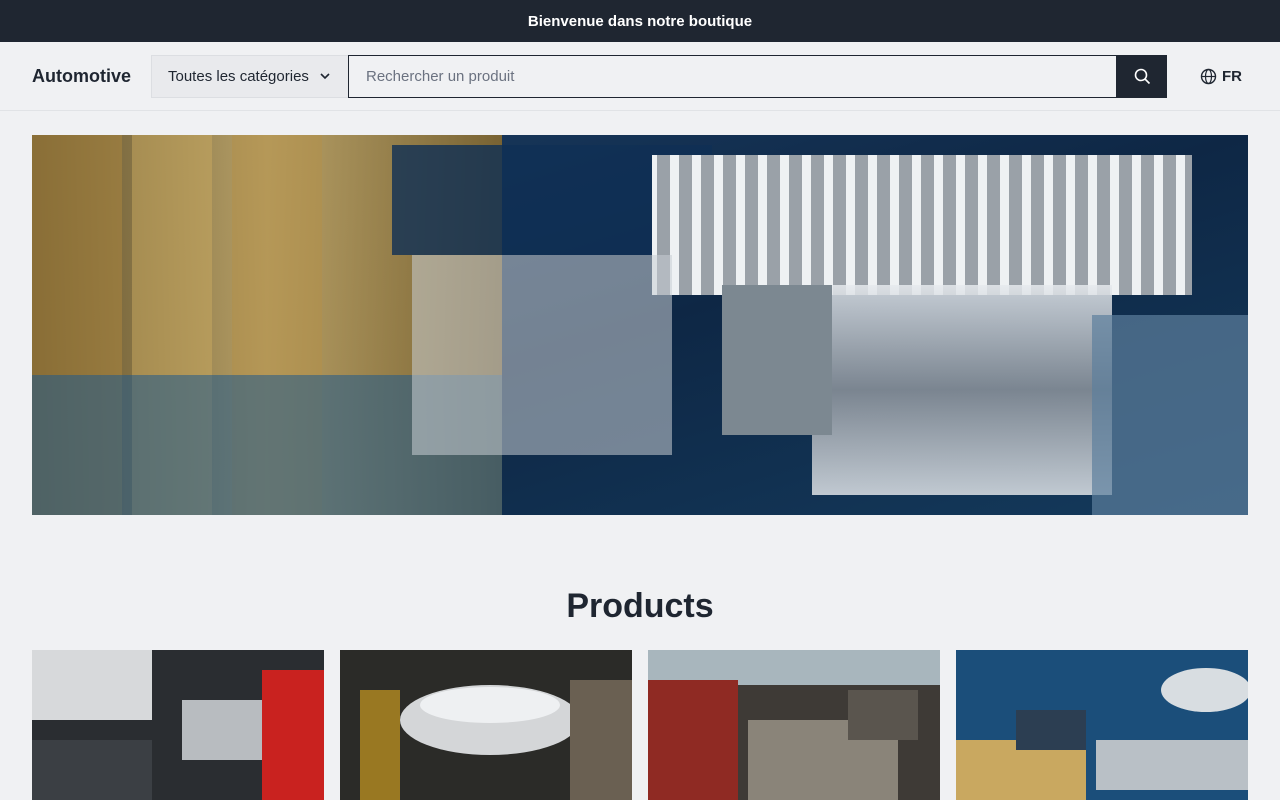 This screenshot has width=1280, height=800. Describe the element at coordinates (1208, 76) in the screenshot. I see `globe-icon` at that location.